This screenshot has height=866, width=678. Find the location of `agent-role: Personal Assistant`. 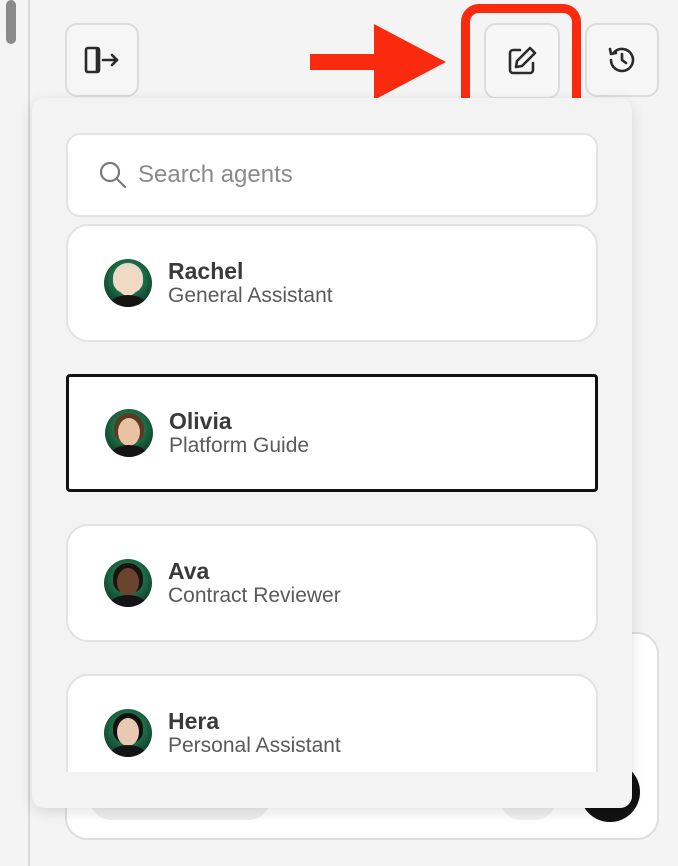

agent-role: Personal Assistant is located at coordinates (254, 745).